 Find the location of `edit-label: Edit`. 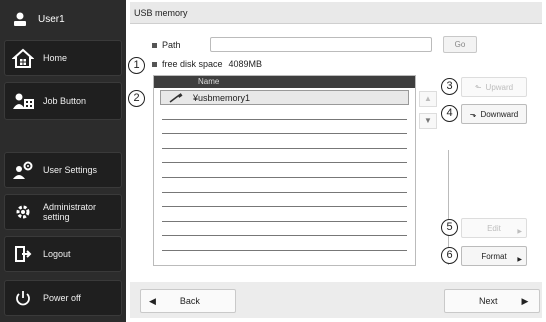

edit-label: Edit is located at coordinates (494, 228).